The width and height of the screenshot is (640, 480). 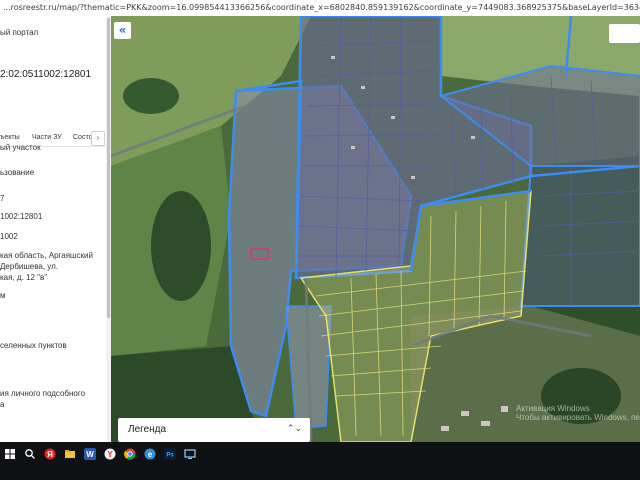 I want to click on tab-status: Состо, so click(x=82, y=137).